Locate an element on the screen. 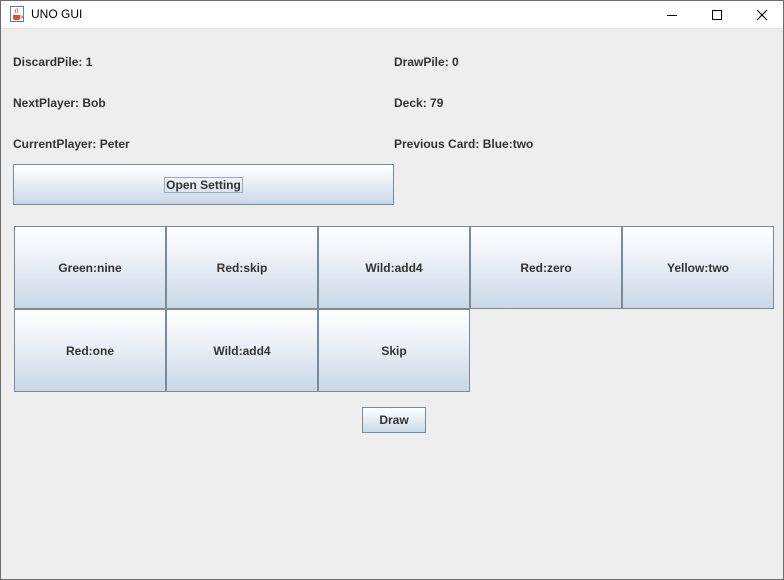  close-button is located at coordinates (761, 14).